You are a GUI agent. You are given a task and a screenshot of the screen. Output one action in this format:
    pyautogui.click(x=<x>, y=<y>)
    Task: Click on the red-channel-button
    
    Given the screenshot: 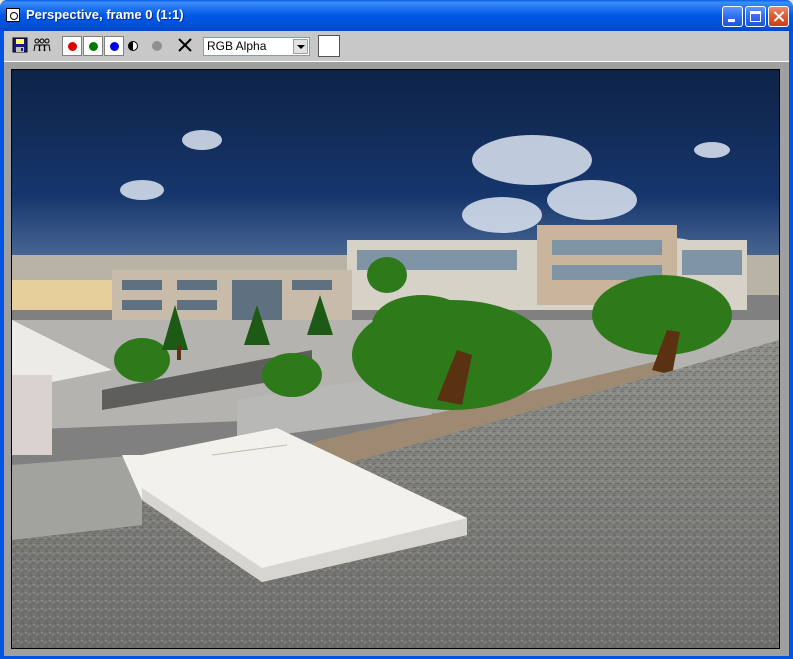 What is the action you would take?
    pyautogui.click(x=72, y=46)
    